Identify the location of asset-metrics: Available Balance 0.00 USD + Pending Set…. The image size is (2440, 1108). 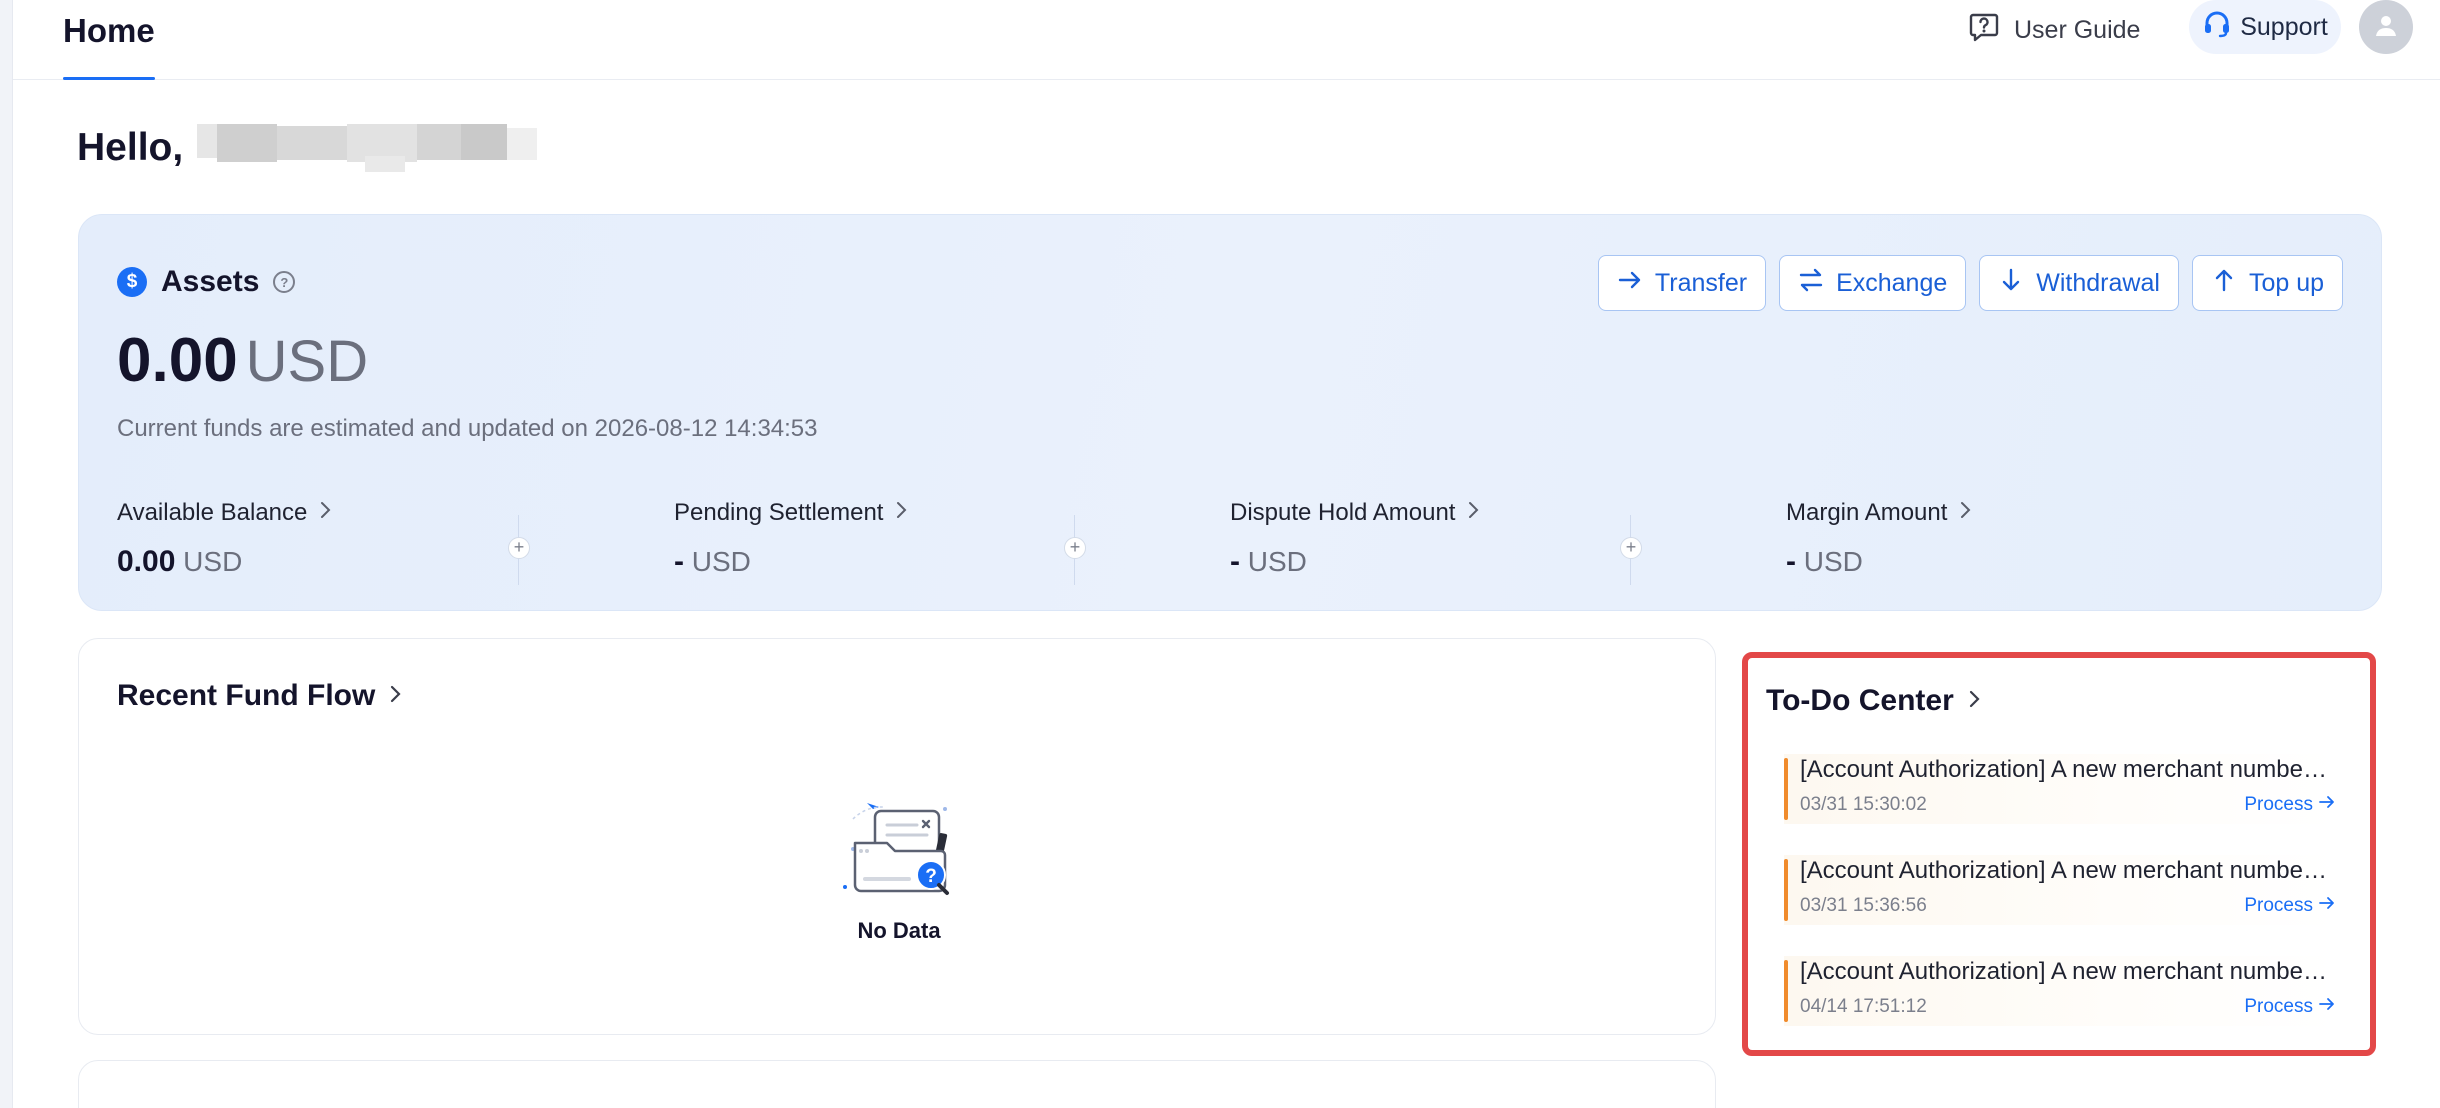
(1231, 544).